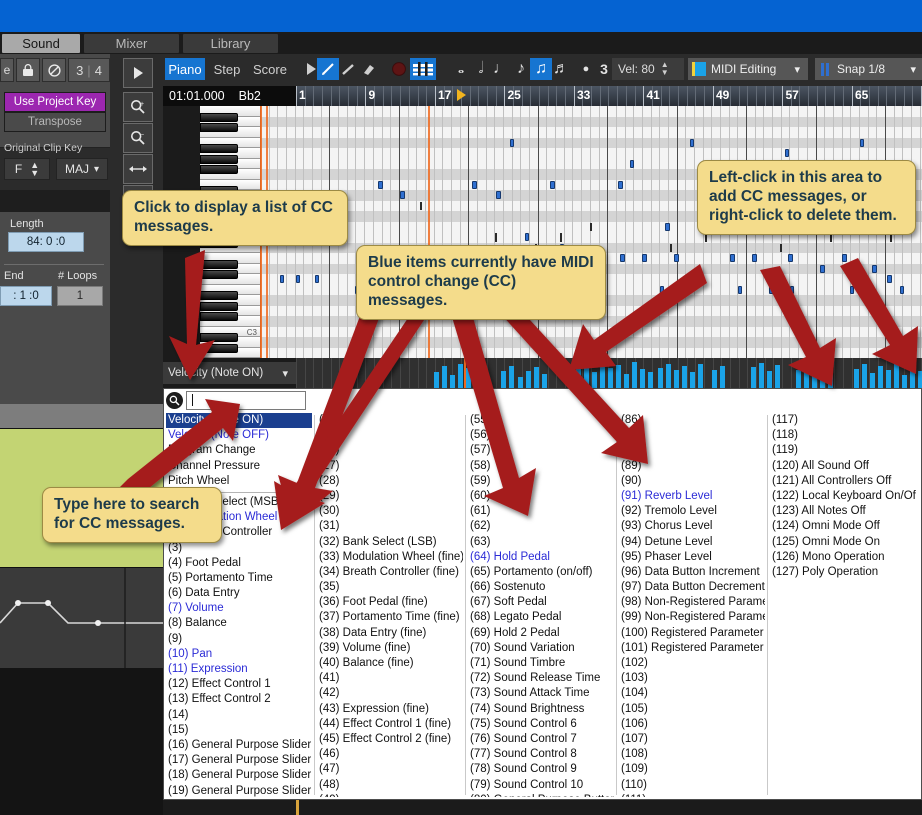 The image size is (922, 815). What do you see at coordinates (692, 795) in the screenshot?
I see `cc-list-item: (111)` at bounding box center [692, 795].